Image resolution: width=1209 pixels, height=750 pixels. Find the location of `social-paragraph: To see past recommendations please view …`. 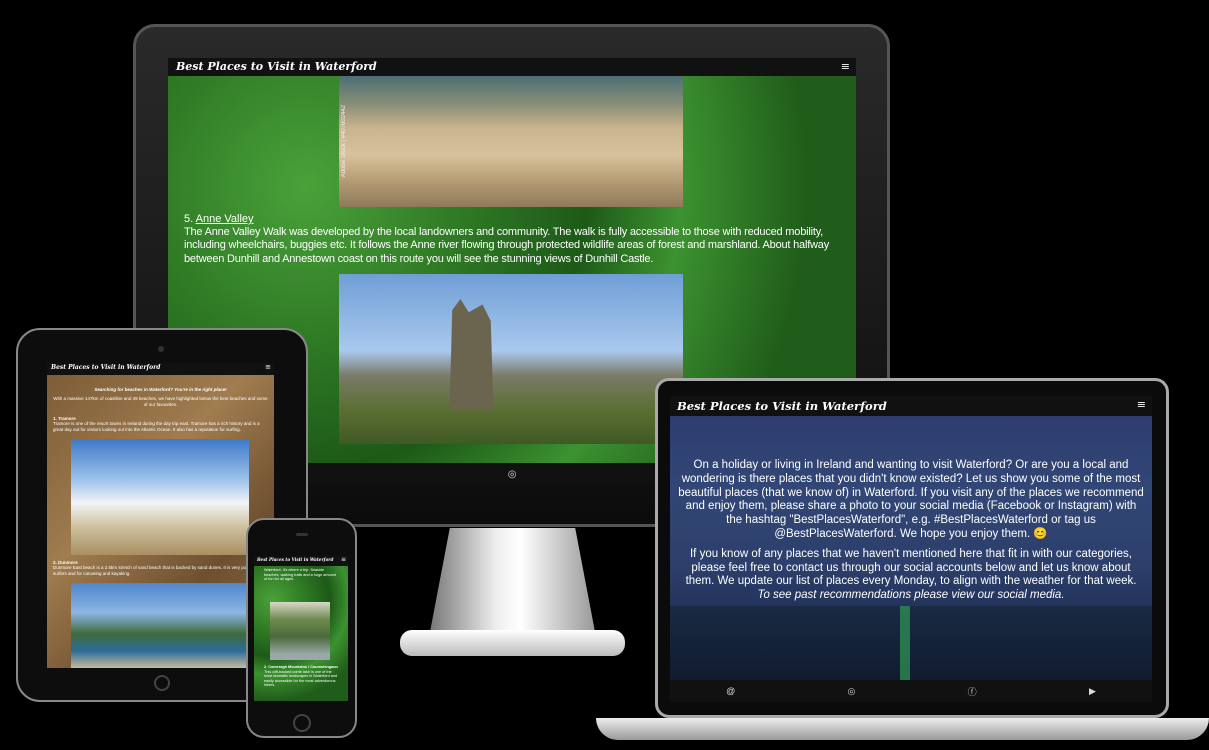

social-paragraph: To see past recommendations please view … is located at coordinates (911, 595).